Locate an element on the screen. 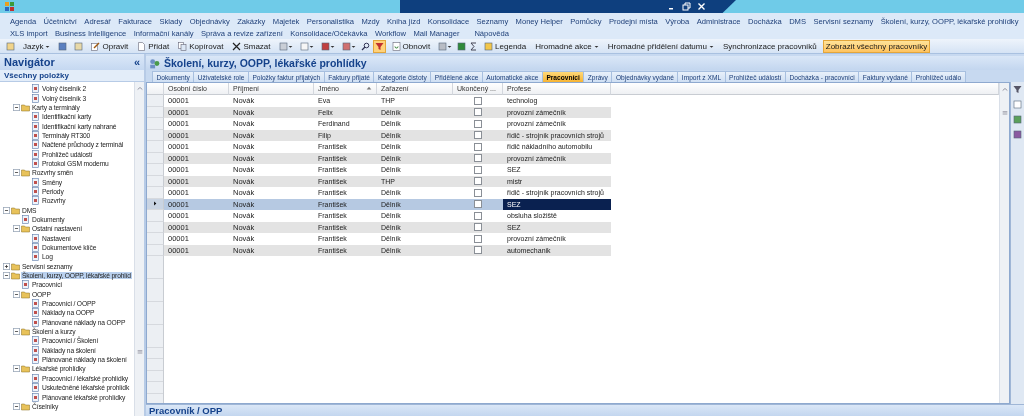  panel-title: Pracovník / OPP is located at coordinates (186, 410).